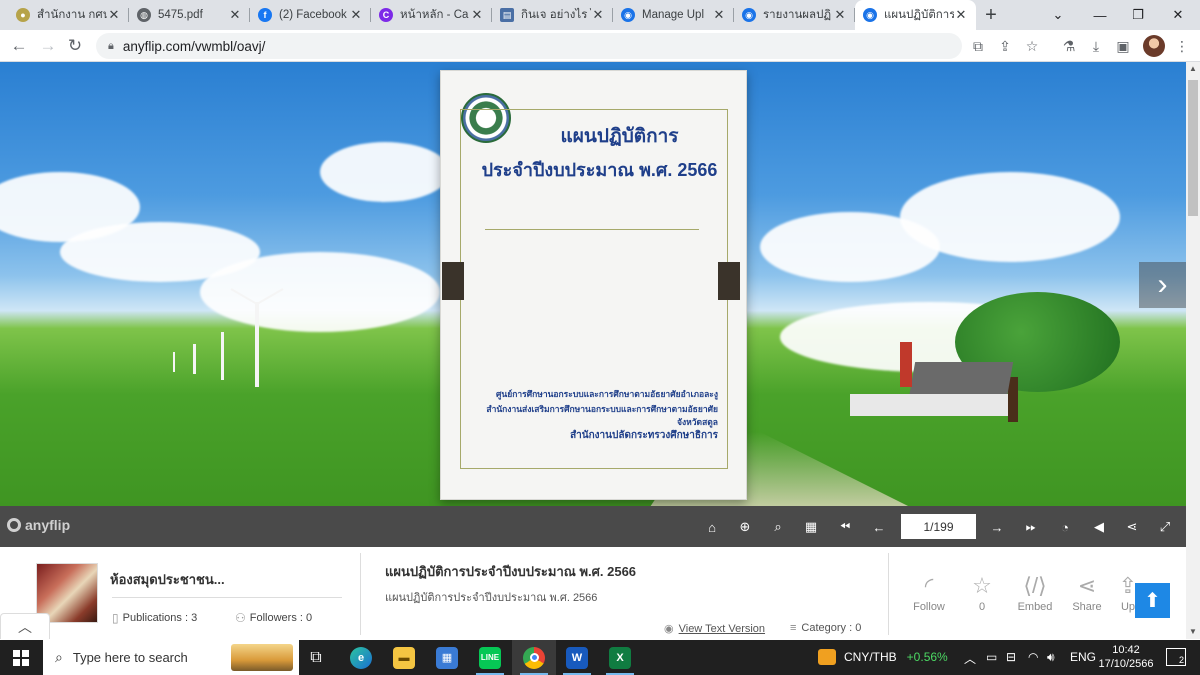 This screenshot has height=675, width=1200. I want to click on language-indicator: ENG, so click(1083, 657).